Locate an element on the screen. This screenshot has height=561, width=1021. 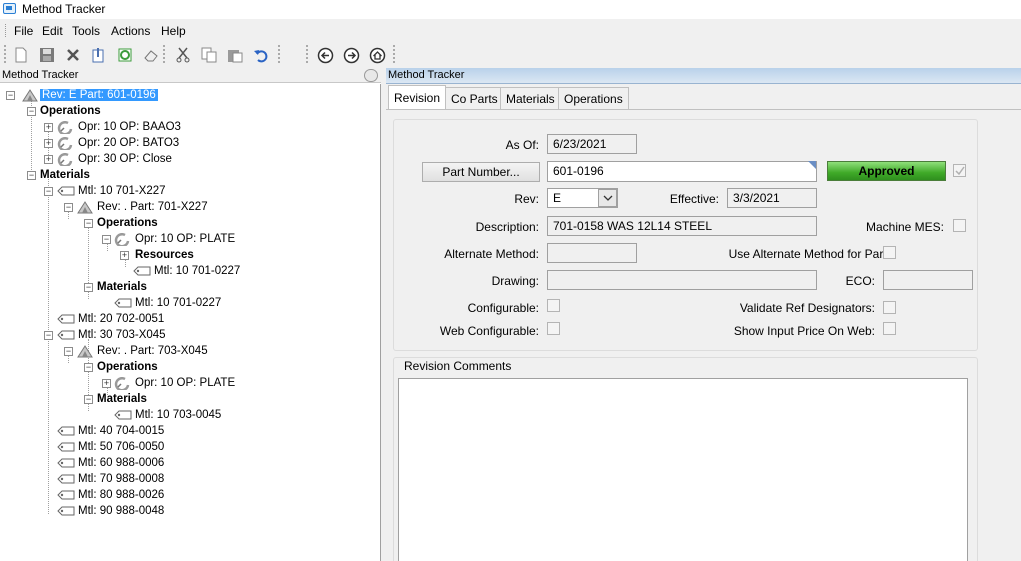
save-icon is located at coordinates (47, 55).